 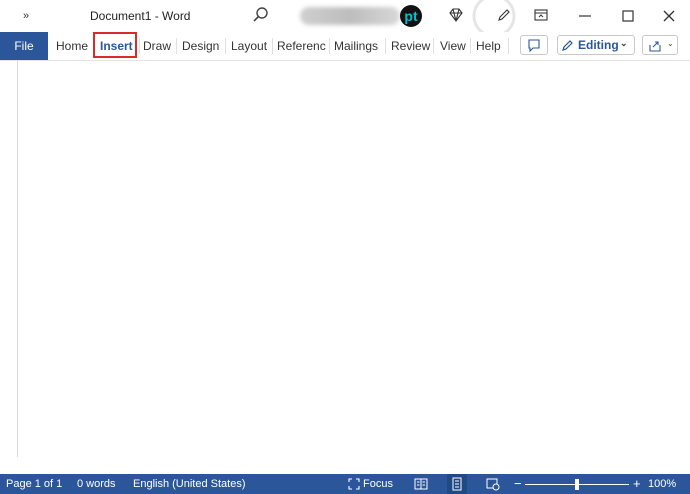 I want to click on account-name-blurred, so click(x=350, y=16).